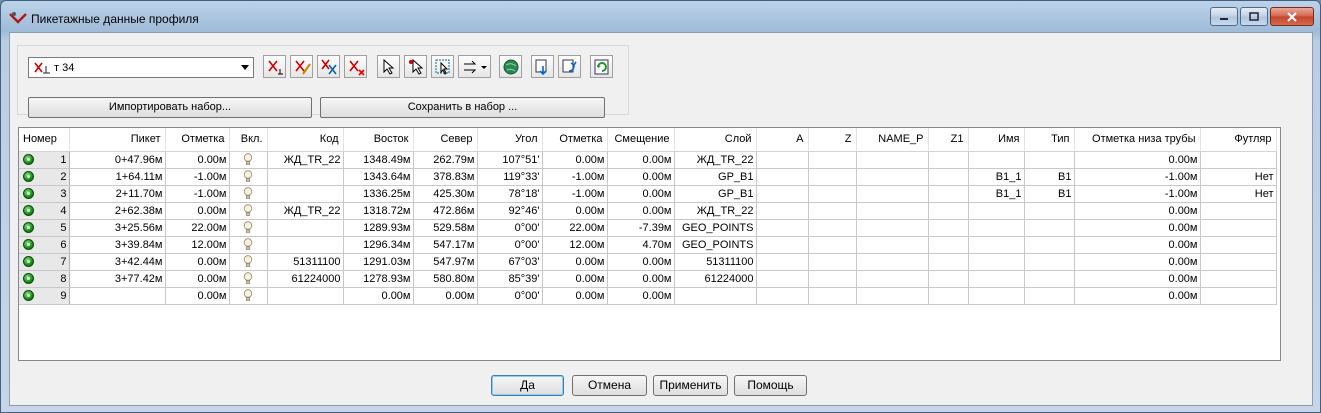  What do you see at coordinates (715, 177) in the screenshot?
I see `cell-layer: GP_B1` at bounding box center [715, 177].